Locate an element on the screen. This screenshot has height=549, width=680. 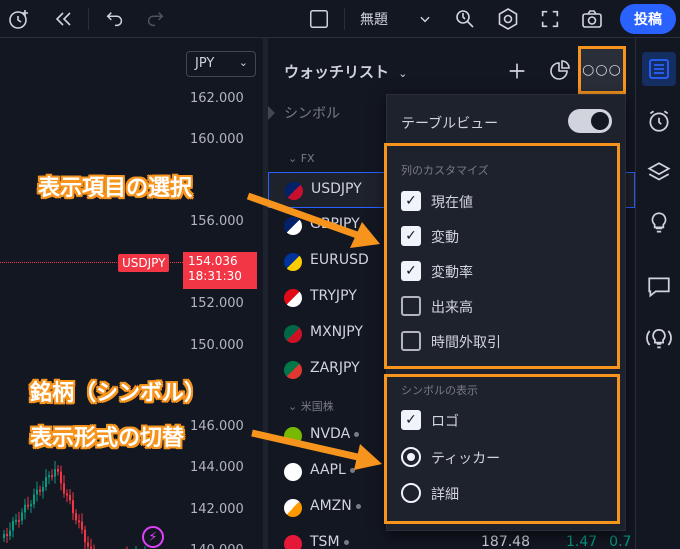
option-logo: ✓ ロゴ is located at coordinates (501, 420).